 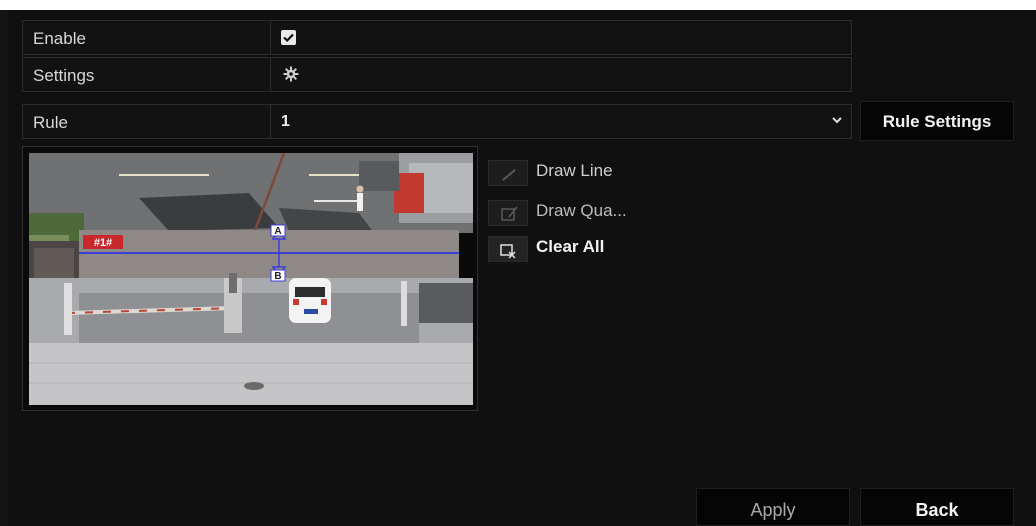 What do you see at coordinates (518, 5) in the screenshot?
I see `window-top-band` at bounding box center [518, 5].